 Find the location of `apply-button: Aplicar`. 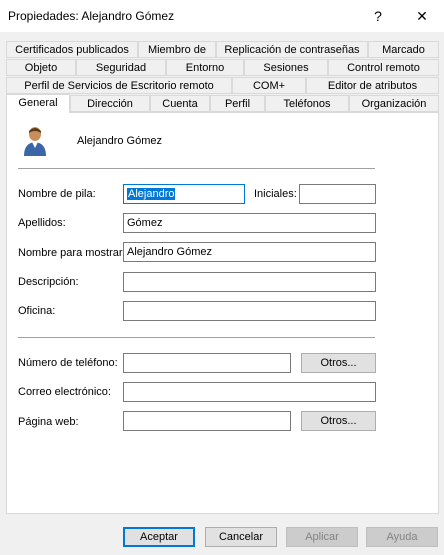

apply-button: Aplicar is located at coordinates (322, 537).